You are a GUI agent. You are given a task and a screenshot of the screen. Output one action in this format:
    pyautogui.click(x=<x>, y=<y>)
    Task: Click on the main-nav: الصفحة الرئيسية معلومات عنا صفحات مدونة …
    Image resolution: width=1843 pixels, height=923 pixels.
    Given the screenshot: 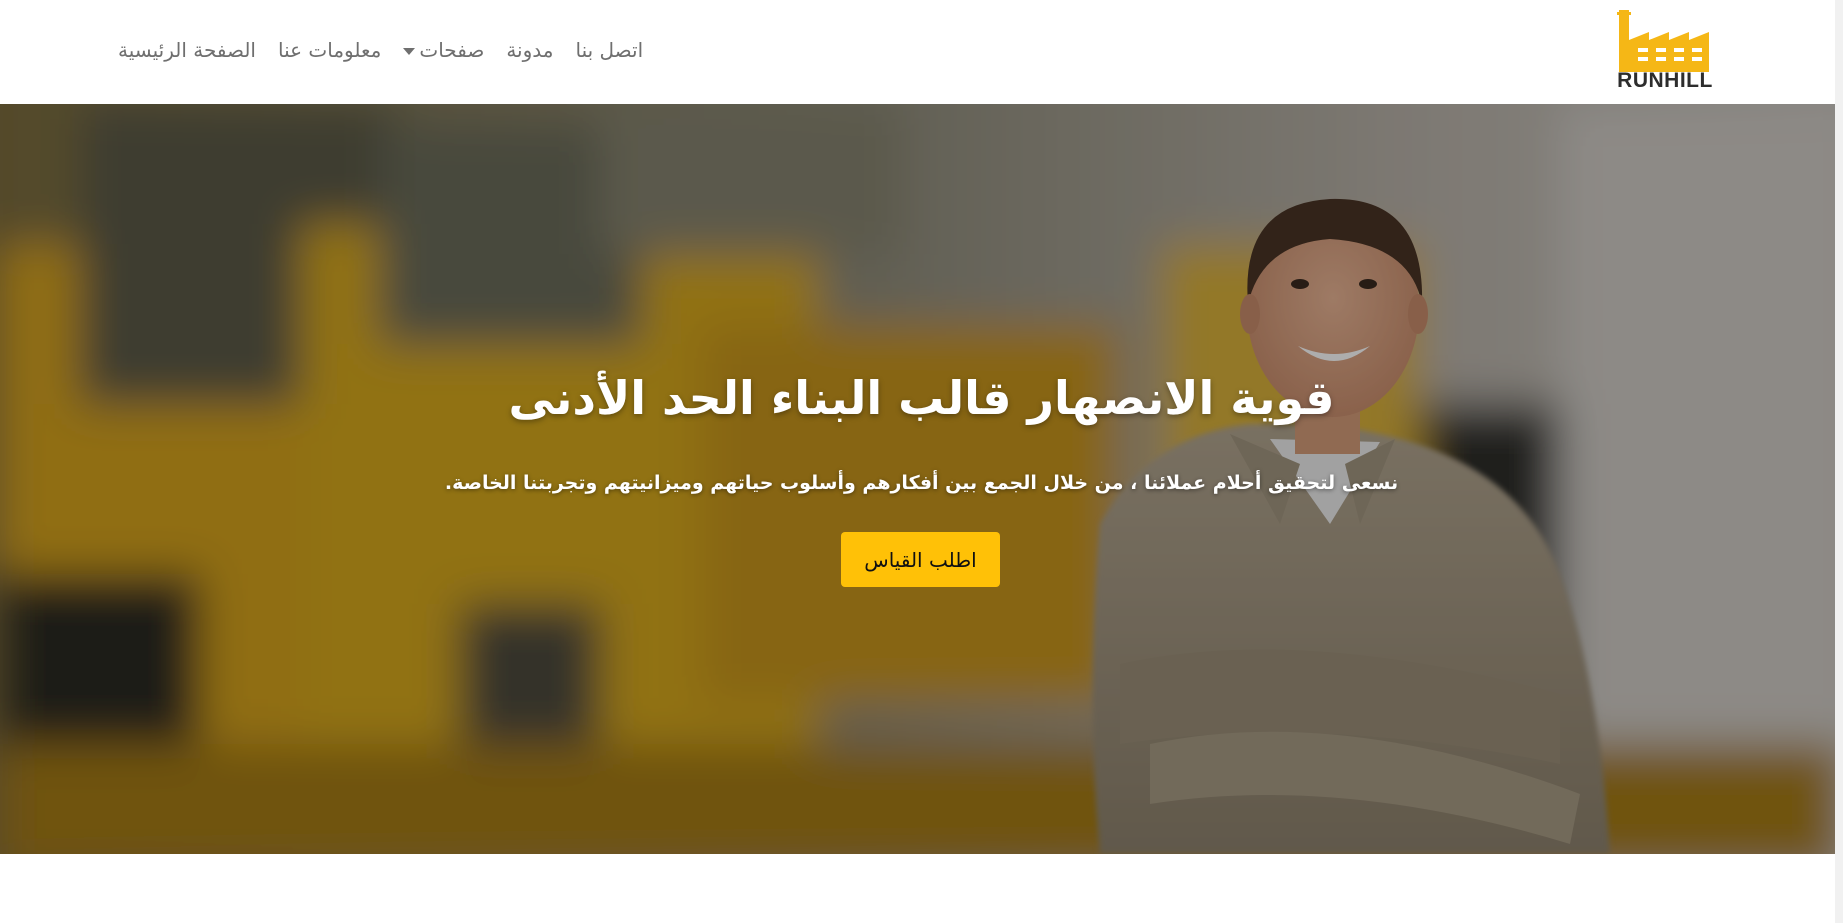 What is the action you would take?
    pyautogui.click(x=380, y=50)
    